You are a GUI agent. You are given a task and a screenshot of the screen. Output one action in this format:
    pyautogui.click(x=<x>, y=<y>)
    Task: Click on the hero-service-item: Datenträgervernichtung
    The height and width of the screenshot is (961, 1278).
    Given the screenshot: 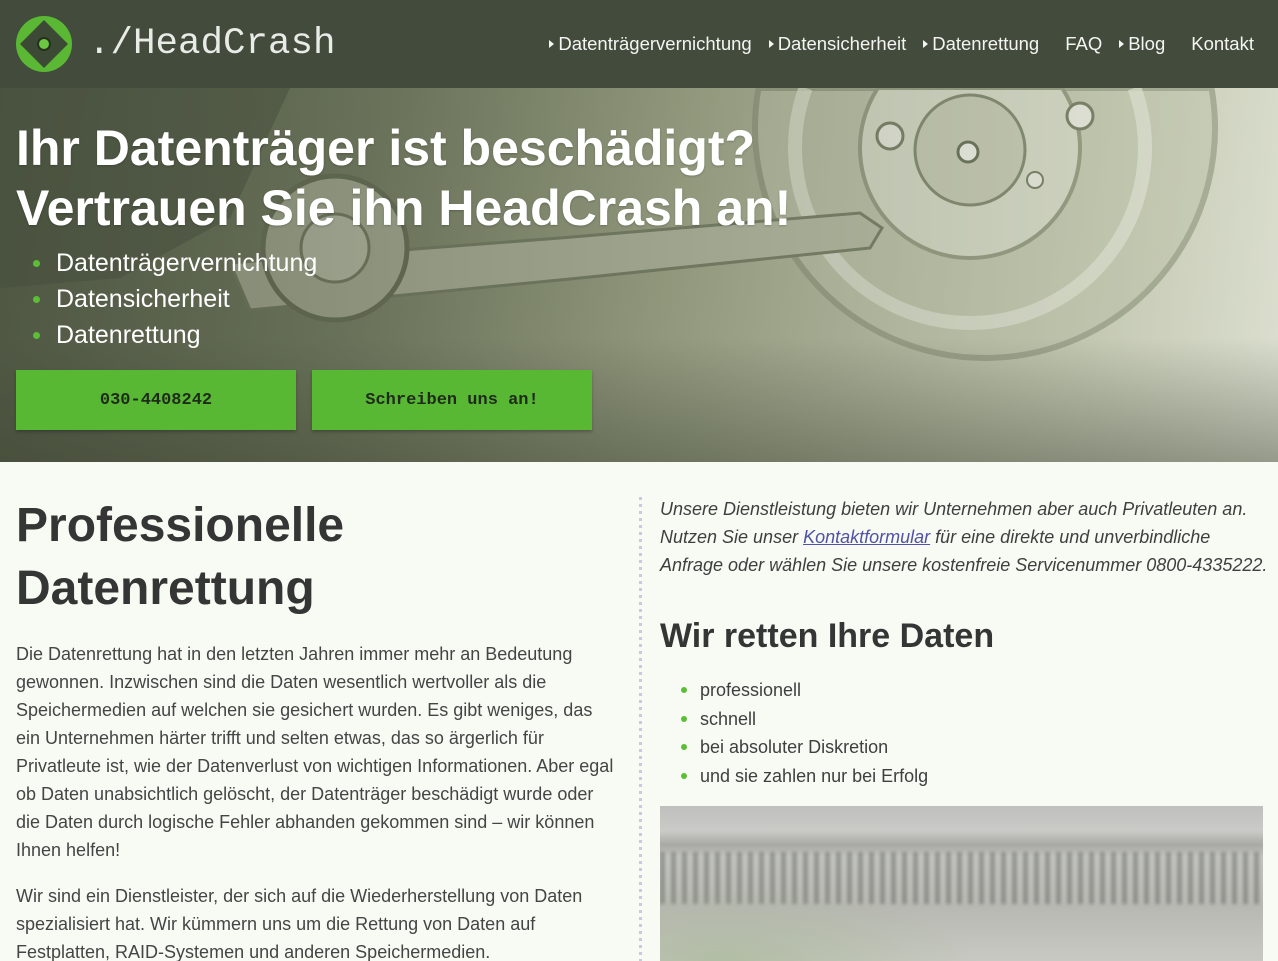 What is the action you would take?
    pyautogui.click(x=166, y=263)
    